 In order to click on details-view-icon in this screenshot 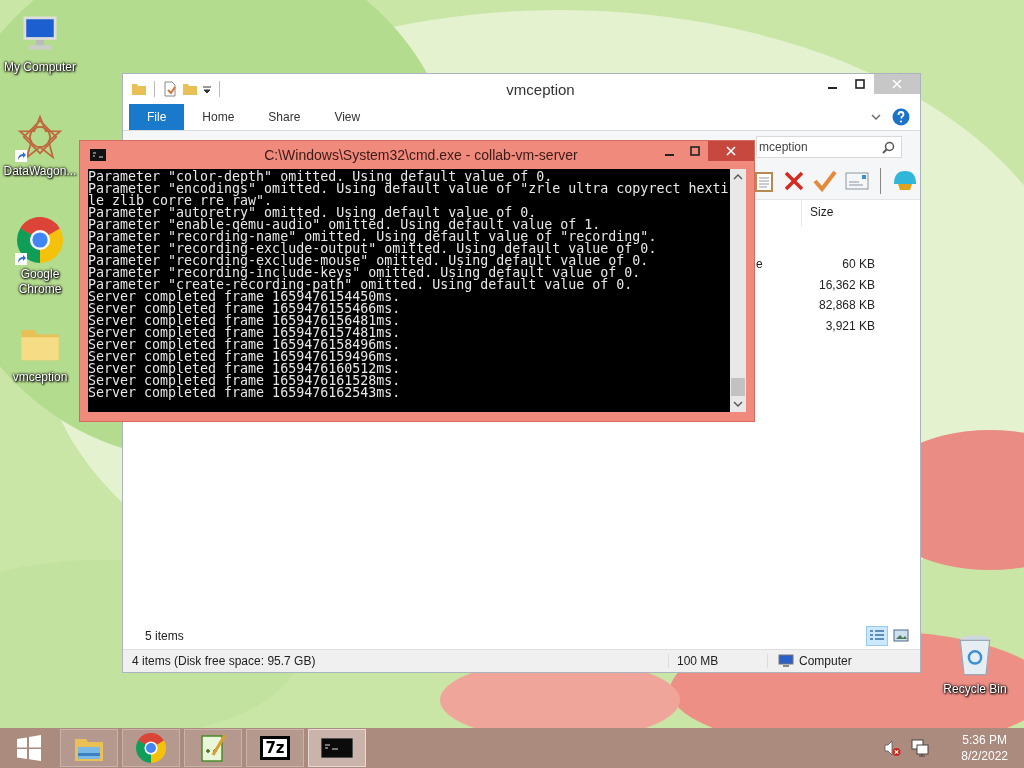, I will do `click(877, 636)`.